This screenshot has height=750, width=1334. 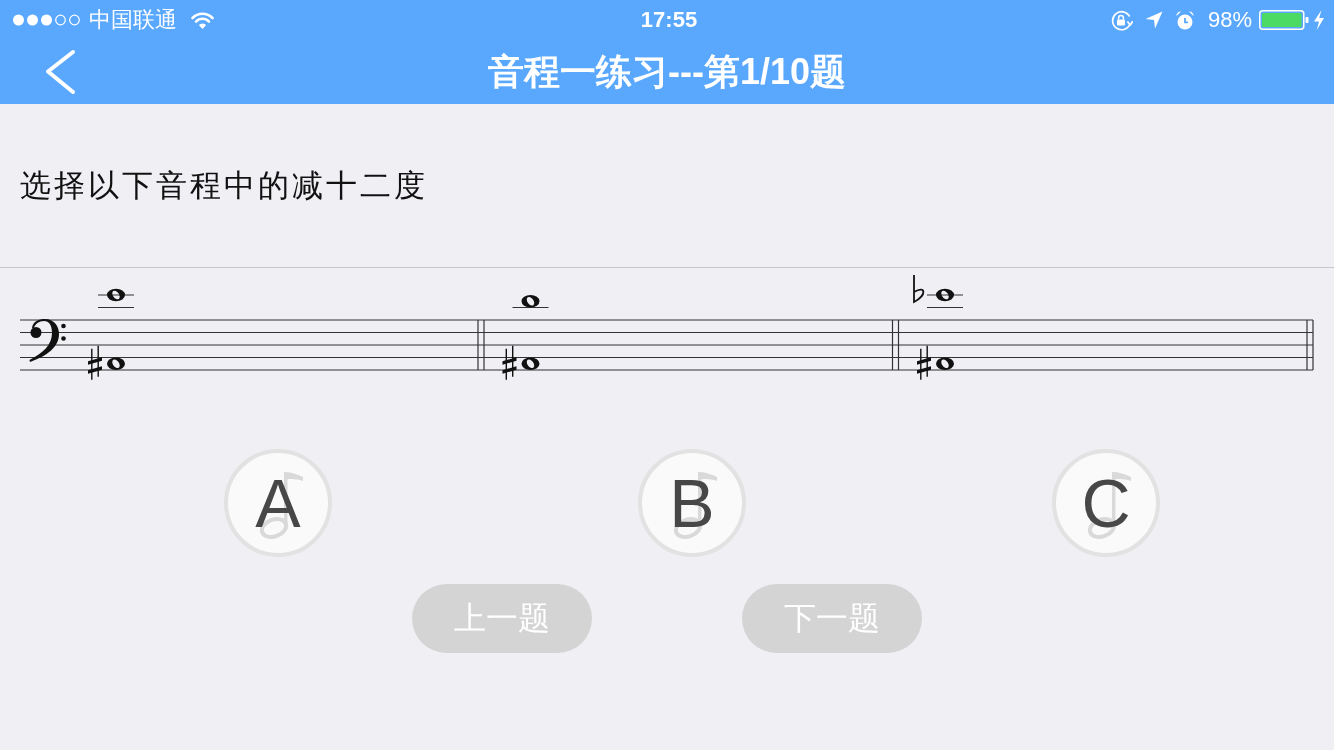 I want to click on chevron-left-icon, so click(x=60, y=72).